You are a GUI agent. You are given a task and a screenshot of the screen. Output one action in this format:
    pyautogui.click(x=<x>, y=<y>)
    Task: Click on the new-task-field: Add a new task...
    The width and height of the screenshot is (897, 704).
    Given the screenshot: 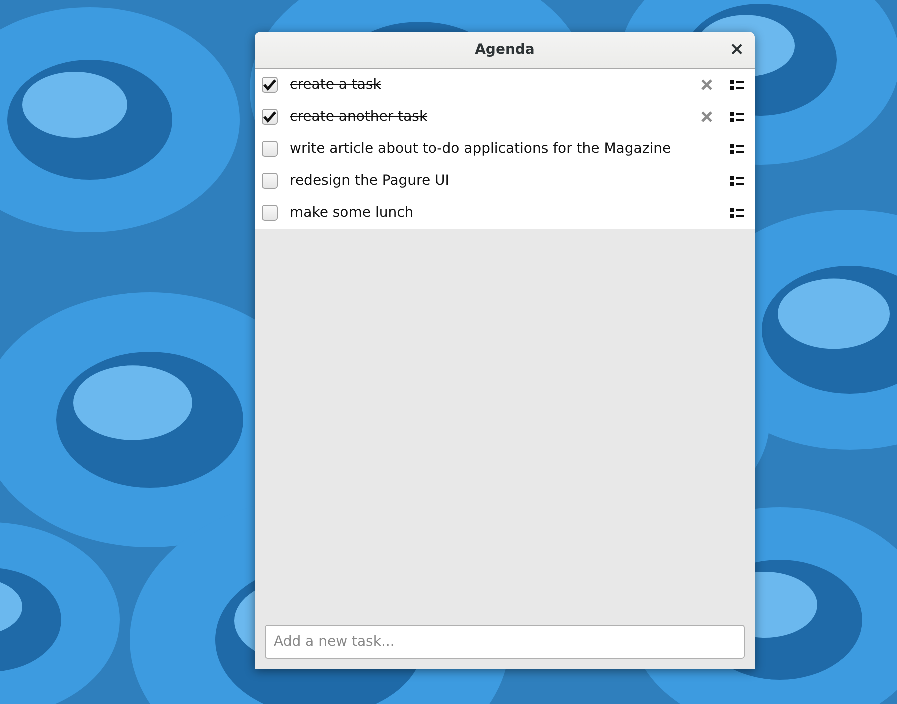 What is the action you would take?
    pyautogui.click(x=505, y=642)
    